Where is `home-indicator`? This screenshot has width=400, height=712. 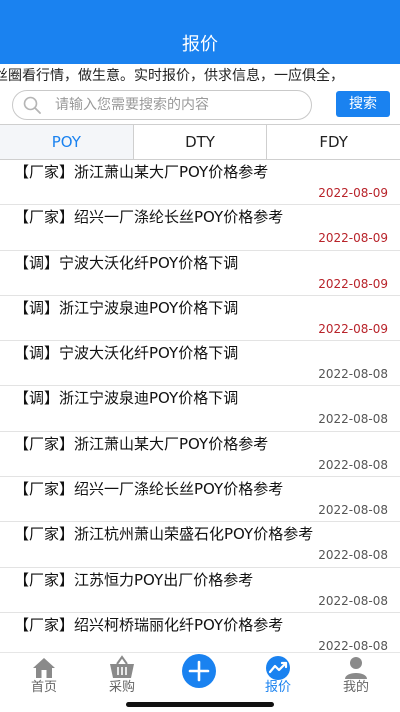
home-indicator is located at coordinates (200, 704).